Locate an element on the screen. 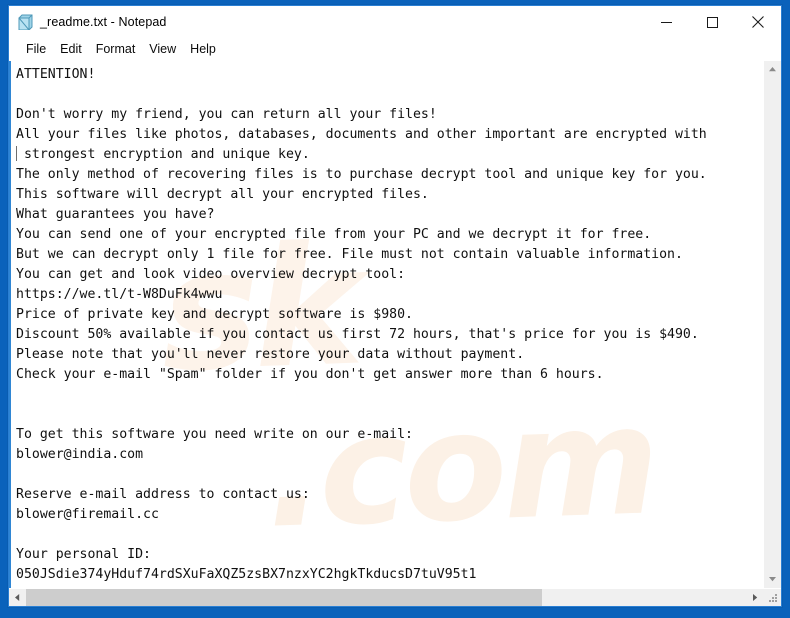 The image size is (790, 618). scroll-up-button is located at coordinates (772, 69).